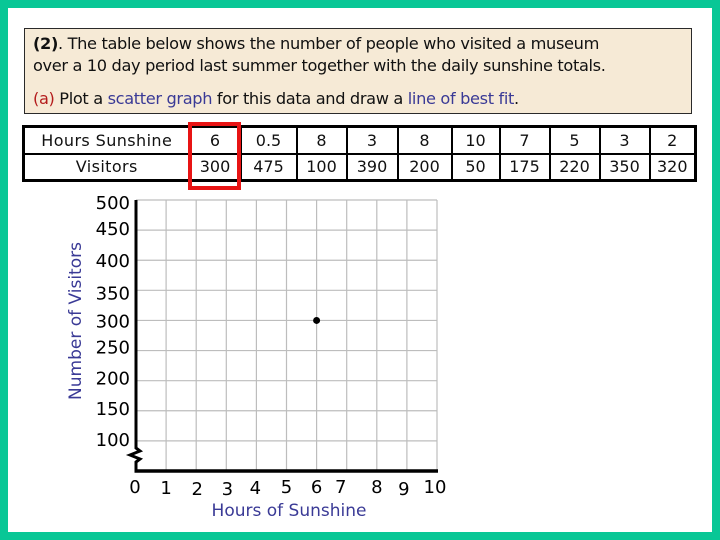 The image size is (720, 540). Describe the element at coordinates (435, 487) in the screenshot. I see `x-tick-label: 10` at that location.